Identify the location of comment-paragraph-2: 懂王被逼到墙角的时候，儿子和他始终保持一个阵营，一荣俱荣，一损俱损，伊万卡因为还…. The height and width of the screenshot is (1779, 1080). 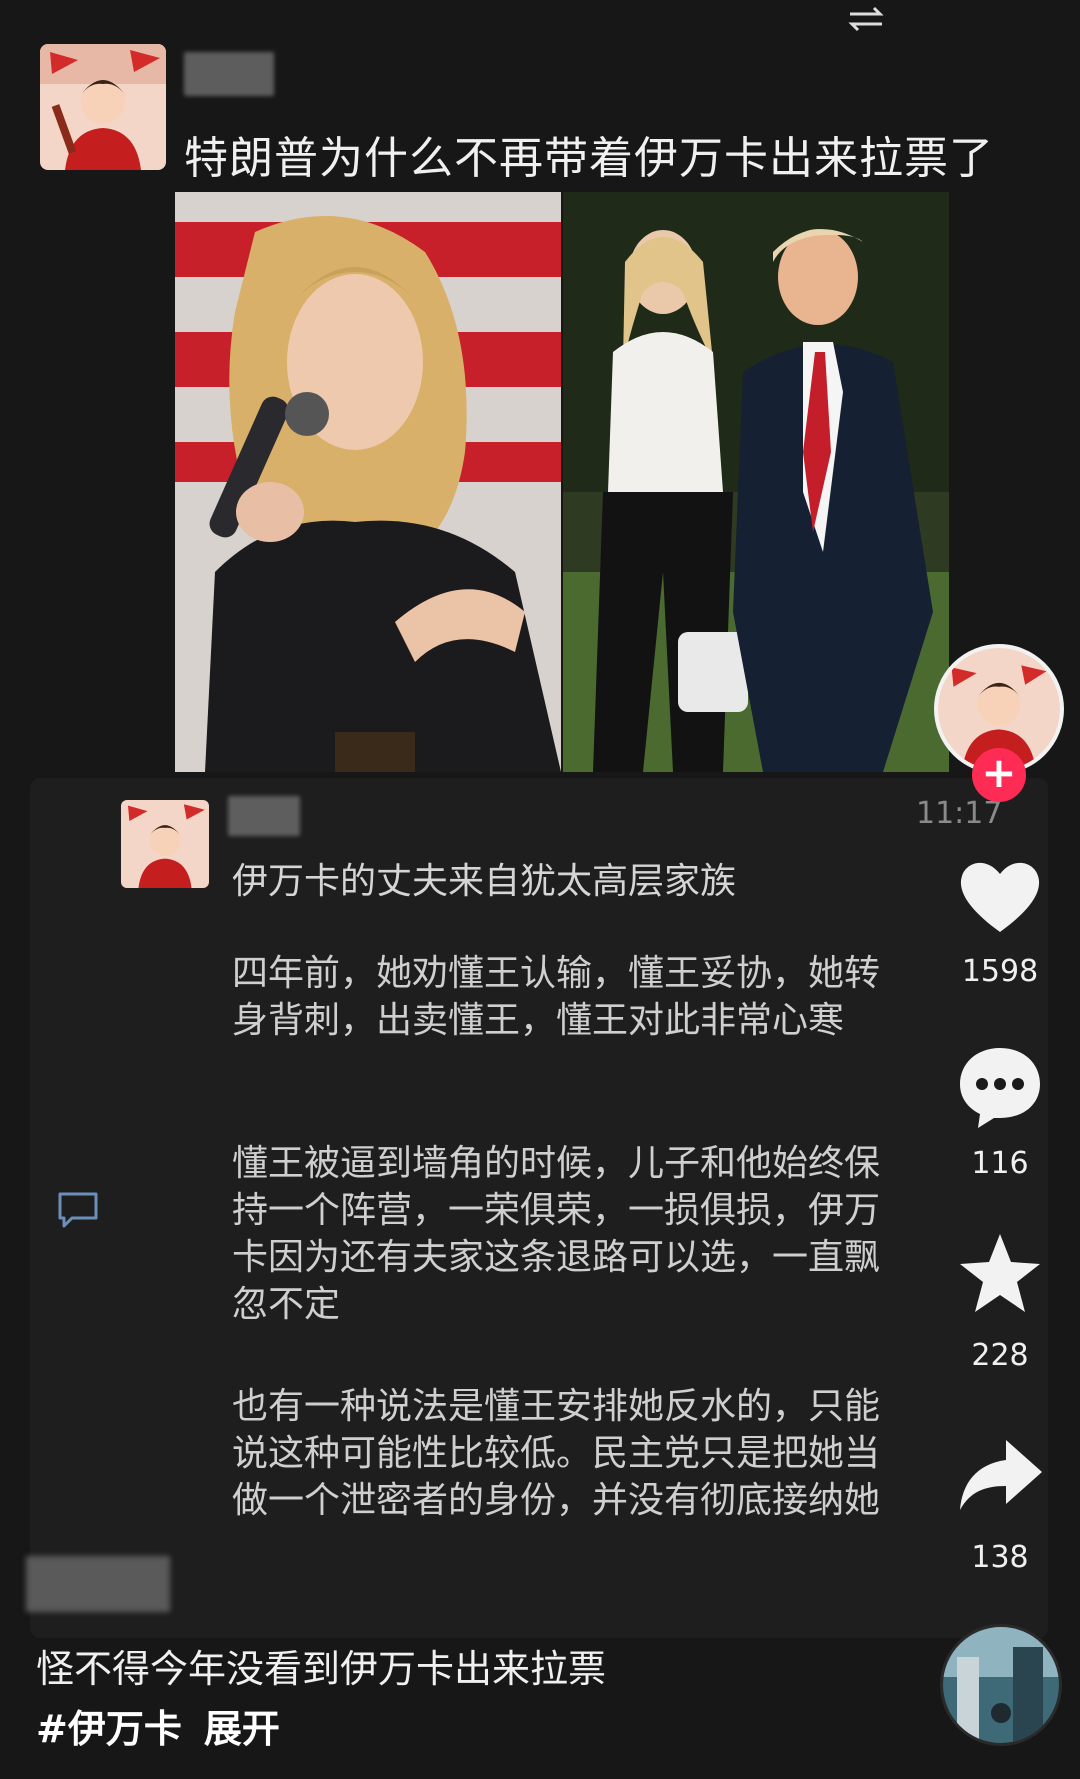
(556, 1234).